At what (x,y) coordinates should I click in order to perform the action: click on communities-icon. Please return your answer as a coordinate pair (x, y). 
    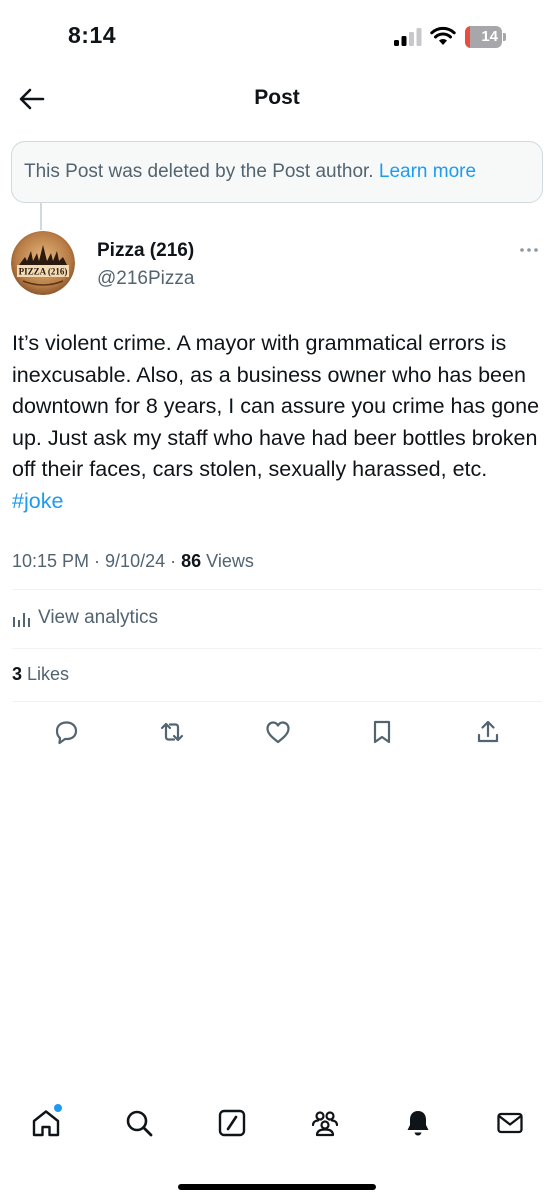
    Looking at the image, I should click on (325, 1123).